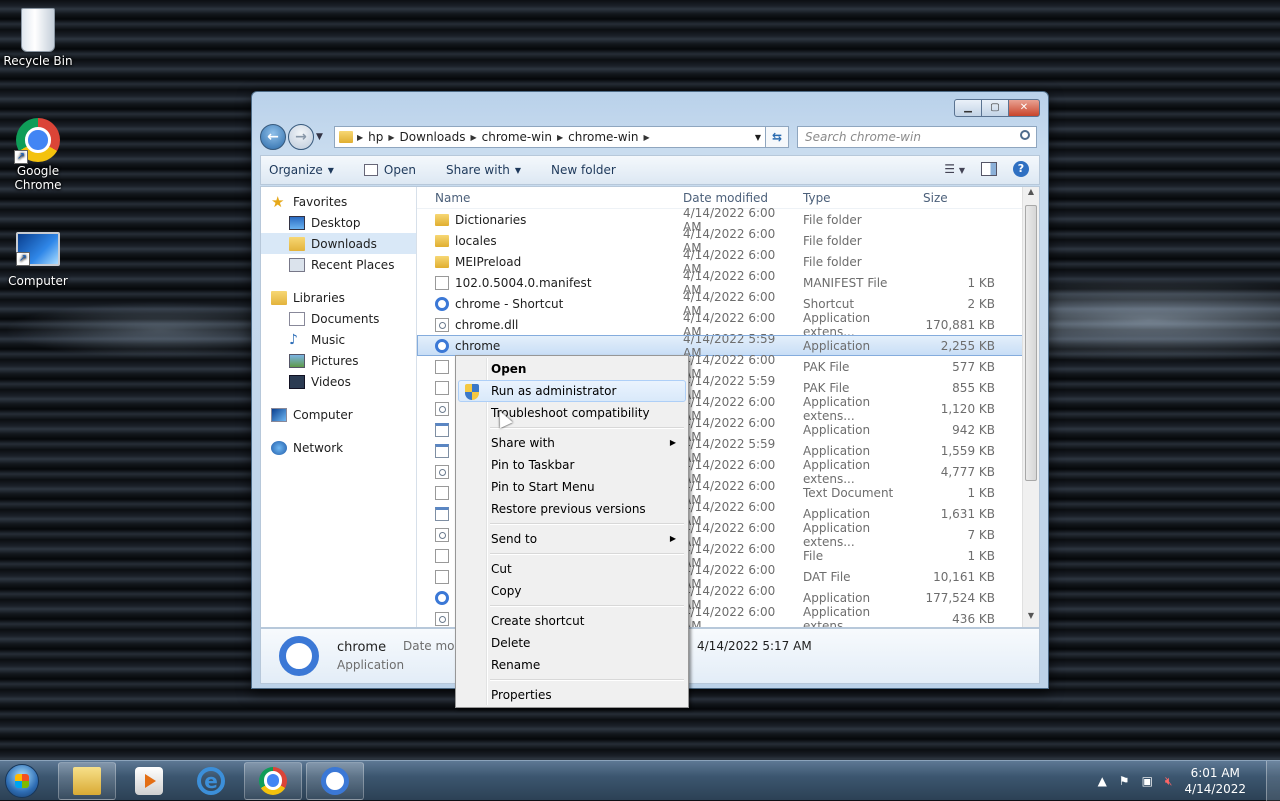  What do you see at coordinates (1215, 781) in the screenshot?
I see `system-clock: 6:01 AM 4/14/2022` at bounding box center [1215, 781].